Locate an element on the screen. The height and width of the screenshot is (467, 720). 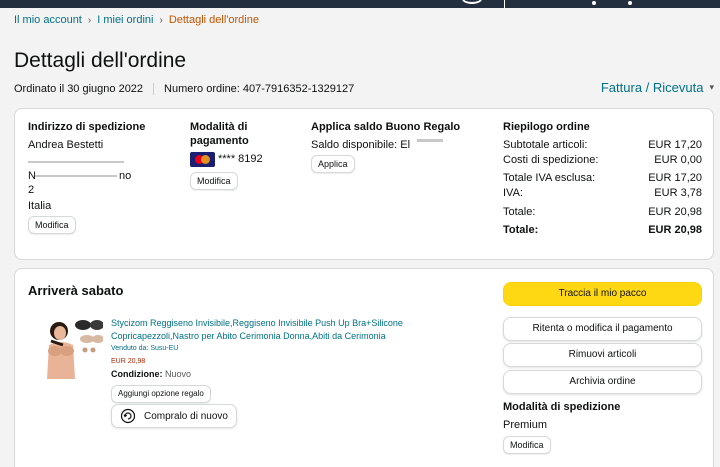
product-condition: Condizione: Nuovo is located at coordinates (151, 374).